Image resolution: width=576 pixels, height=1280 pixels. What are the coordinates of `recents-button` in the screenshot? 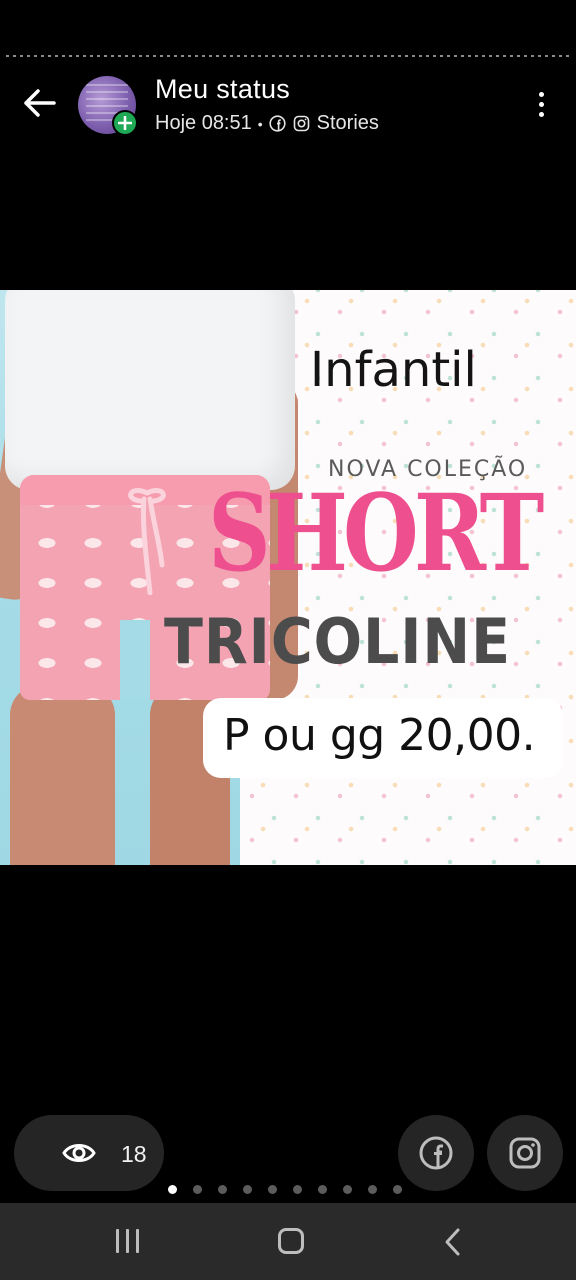 It's located at (127, 1241).